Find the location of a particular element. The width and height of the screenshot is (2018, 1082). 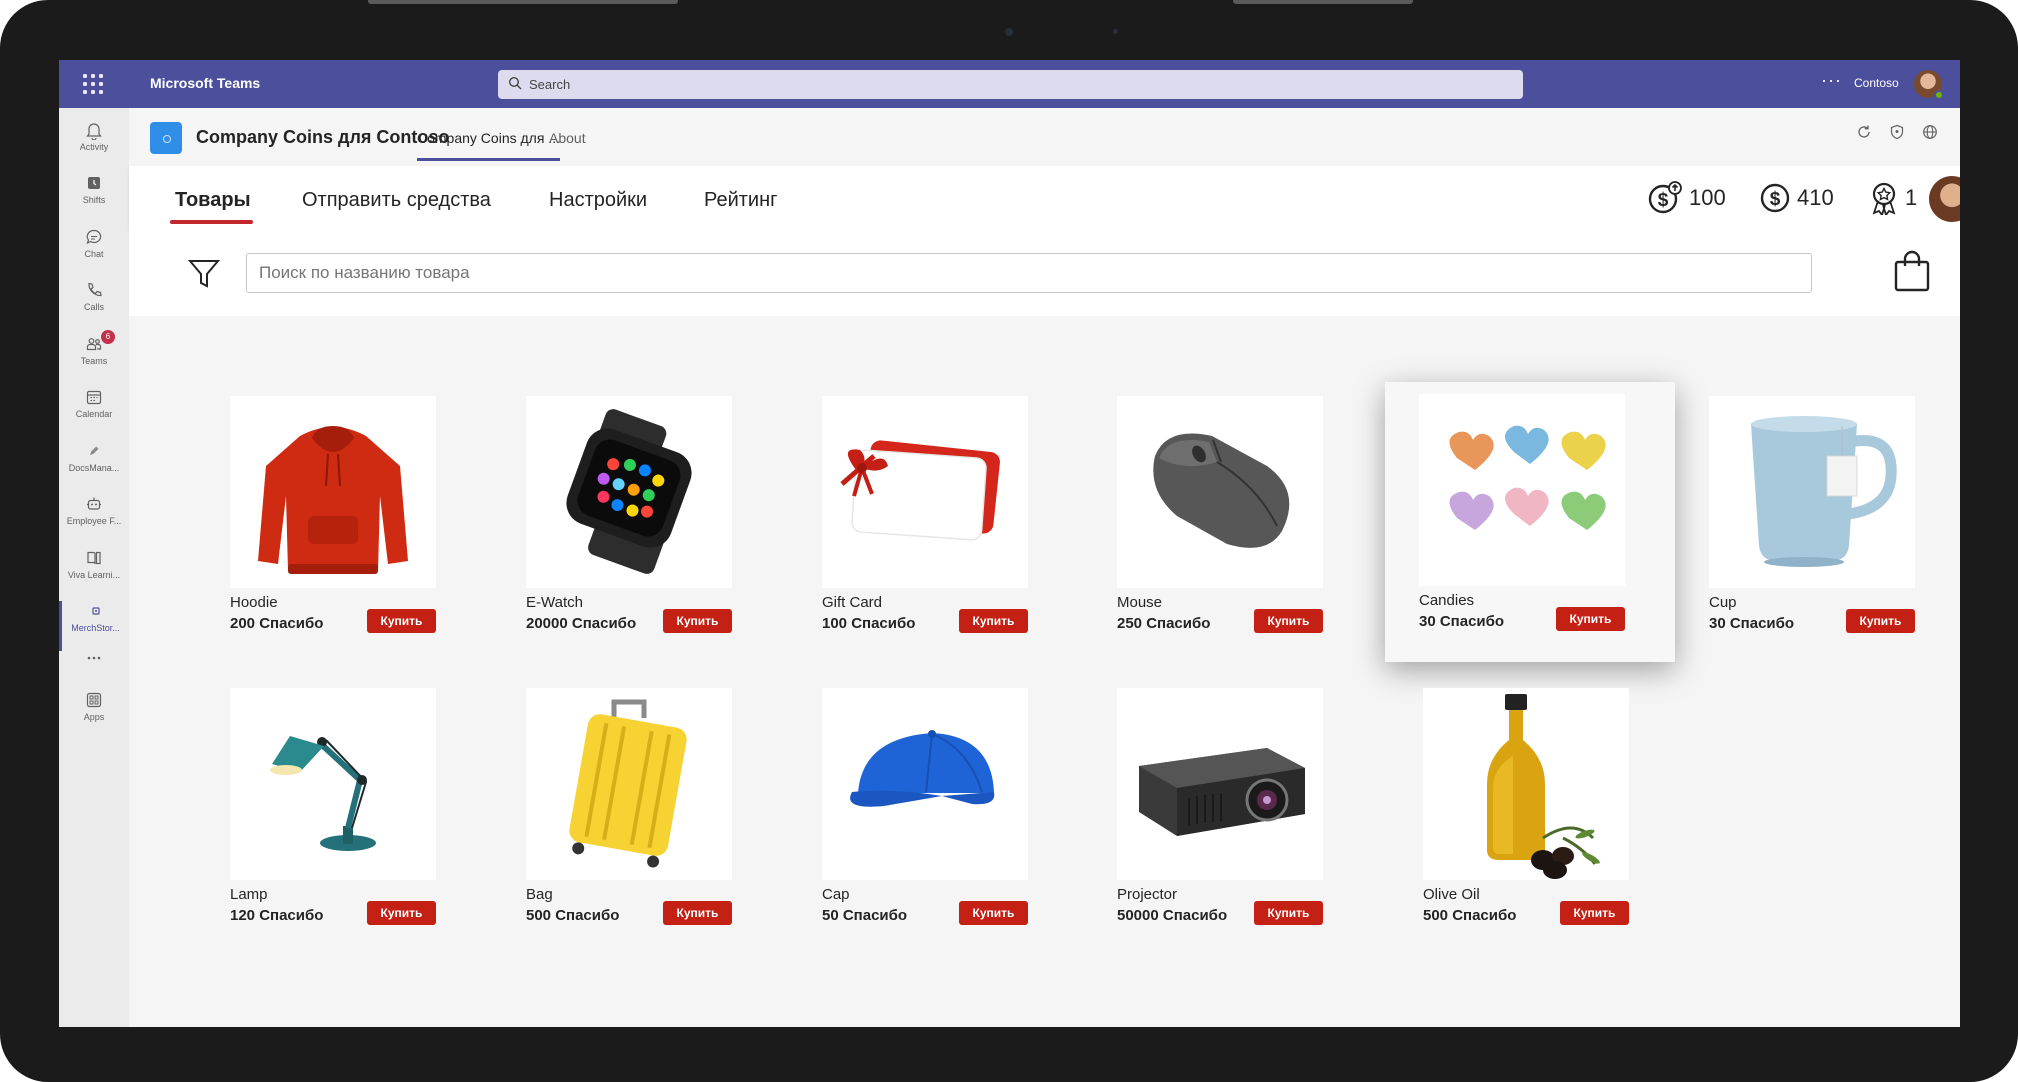

product-name: Hoodie is located at coordinates (254, 602).